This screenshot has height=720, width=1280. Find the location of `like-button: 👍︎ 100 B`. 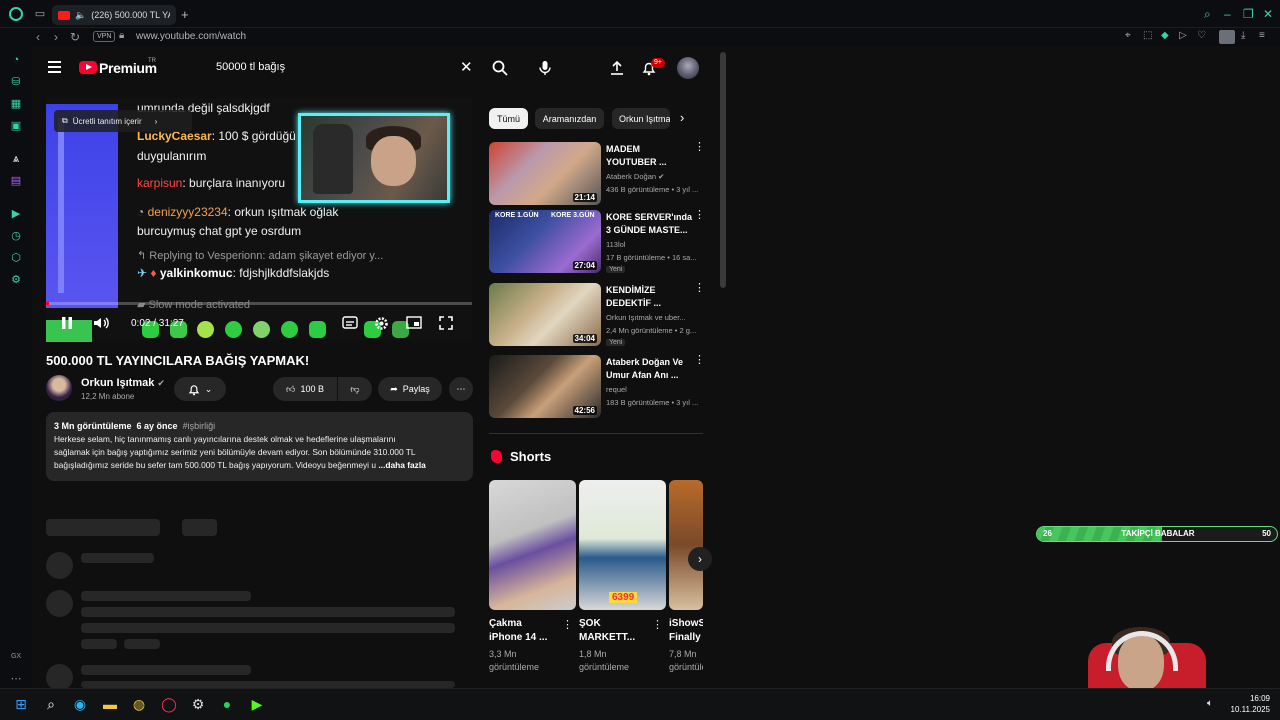

like-button: 👍︎ 100 B is located at coordinates (305, 389).